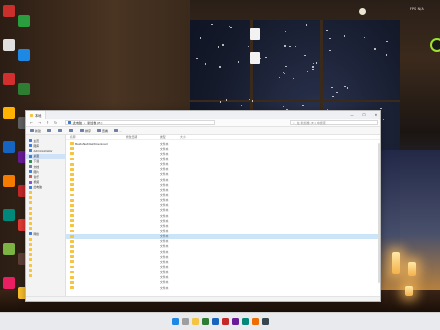 The height and width of the screenshot is (330, 440). I want to click on window-controls: — ☐ ✕, so click(363, 115).